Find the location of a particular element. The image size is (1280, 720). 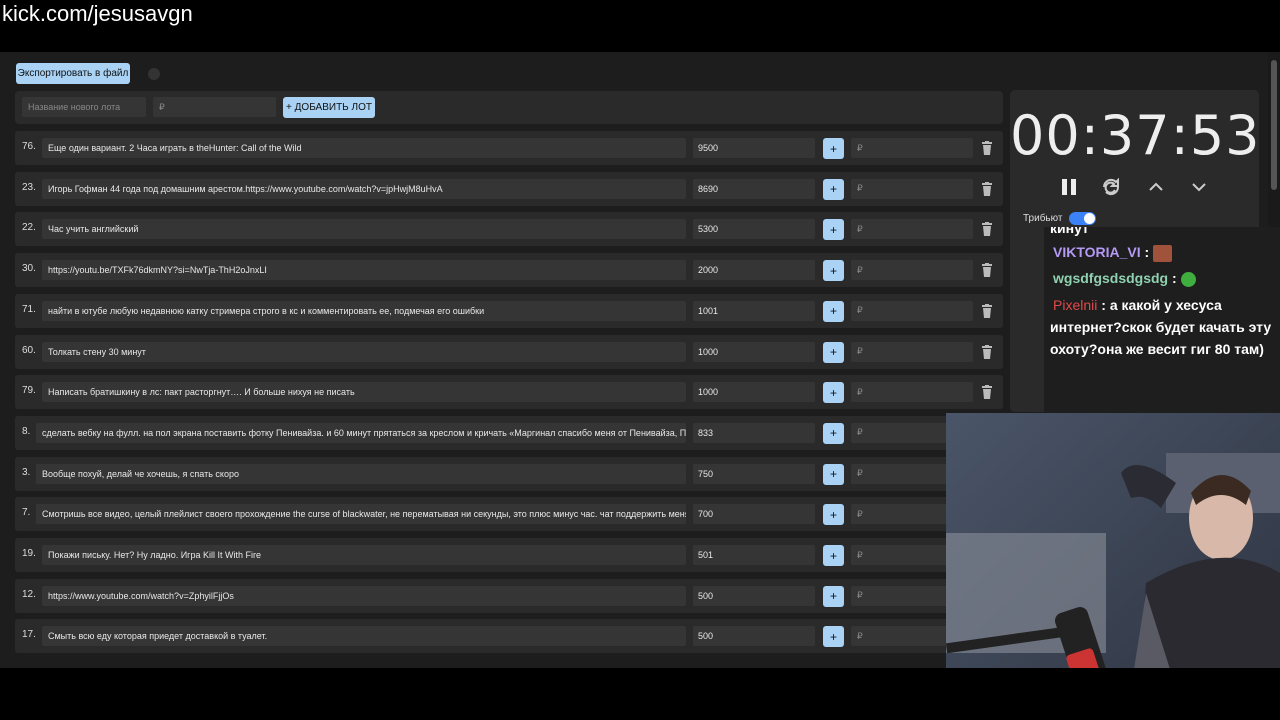

time-down-button is located at coordinates (1199, 187).